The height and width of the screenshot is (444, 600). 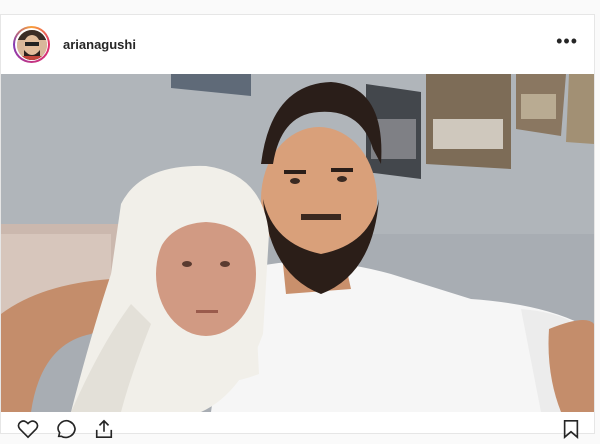 I want to click on avatar-image, so click(x=31, y=44).